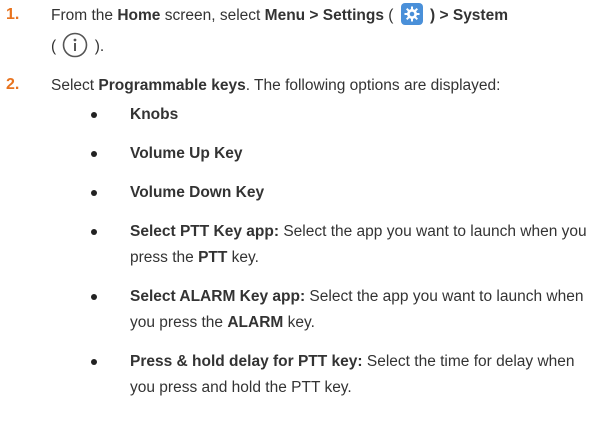 This screenshot has width=610, height=424. I want to click on step-number: 1., so click(13, 14).